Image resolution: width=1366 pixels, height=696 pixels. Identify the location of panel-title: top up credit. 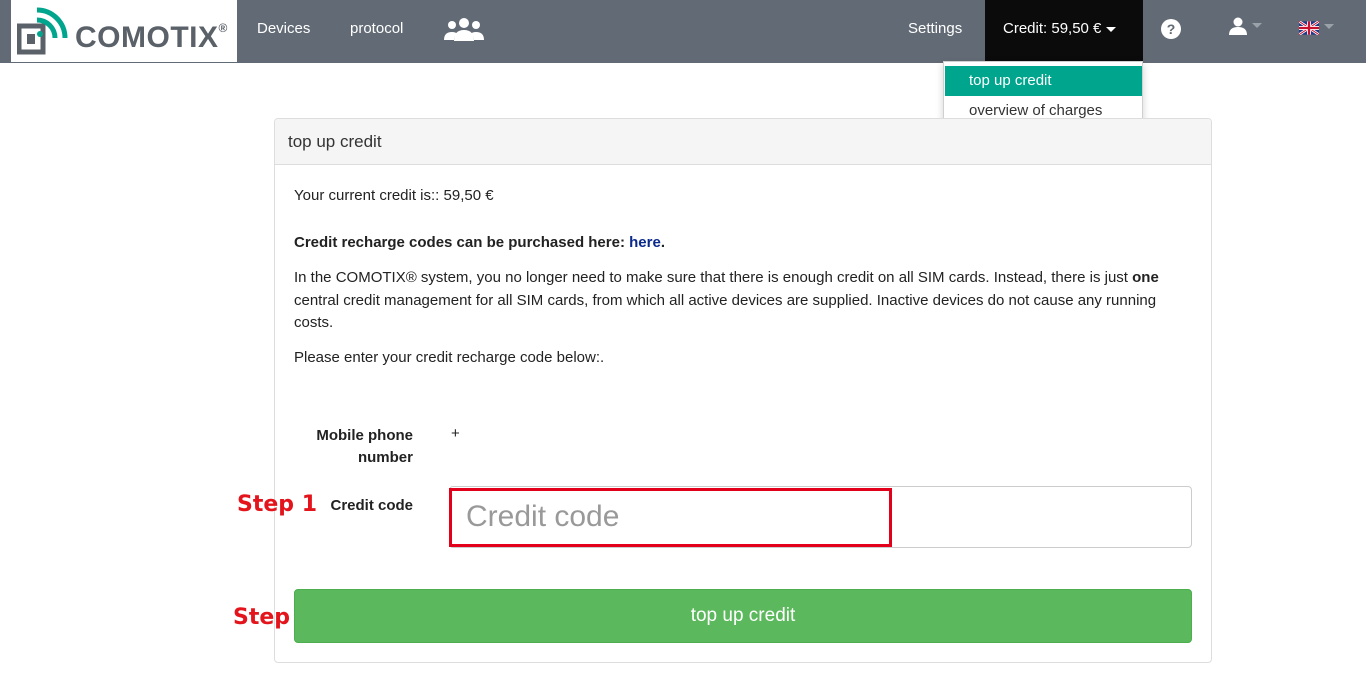
(743, 142).